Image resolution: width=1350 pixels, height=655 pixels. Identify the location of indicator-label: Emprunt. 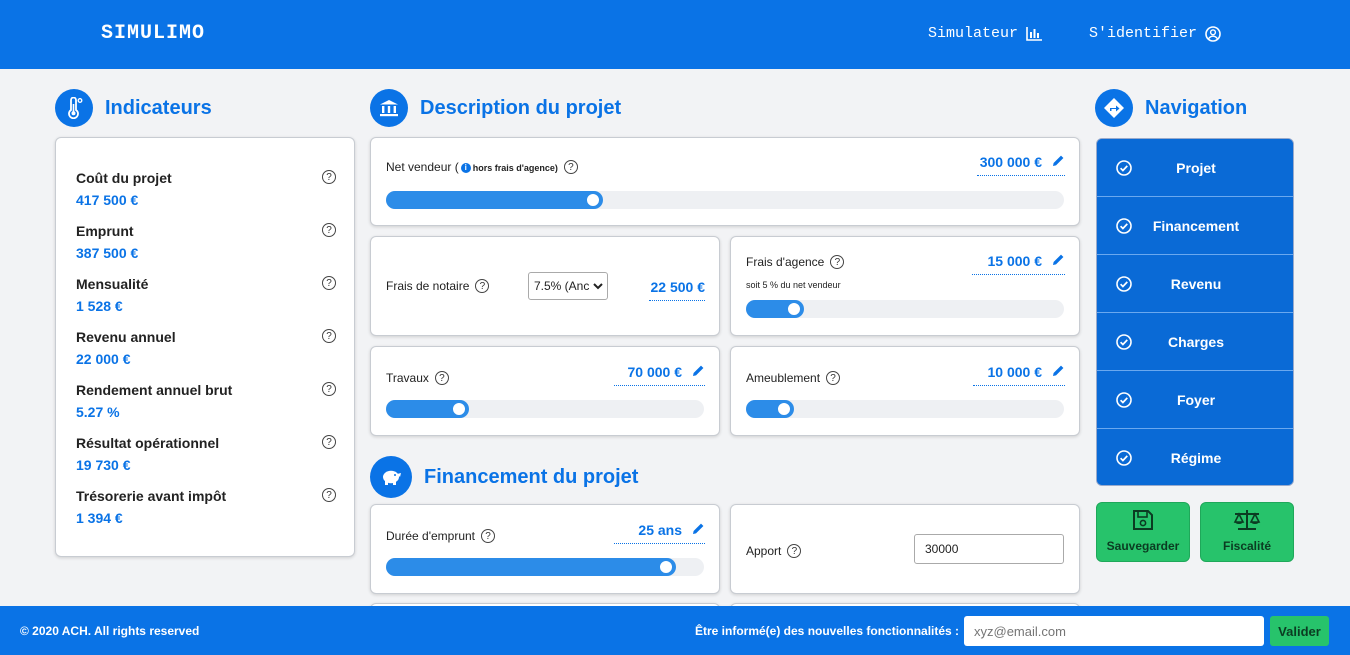
(105, 231).